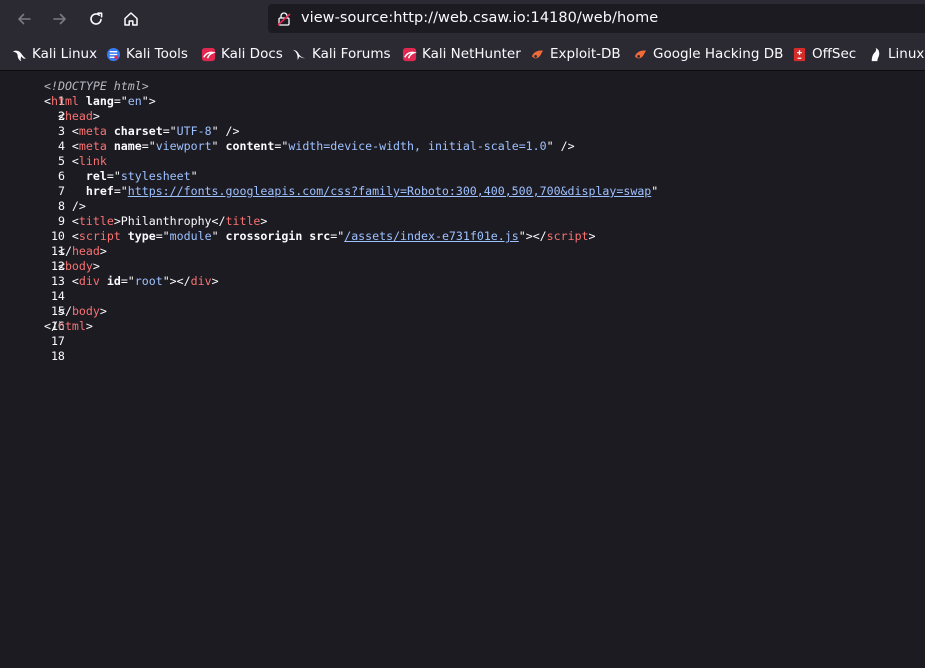  Describe the element at coordinates (141, 236) in the screenshot. I see `attr-name: type` at that location.